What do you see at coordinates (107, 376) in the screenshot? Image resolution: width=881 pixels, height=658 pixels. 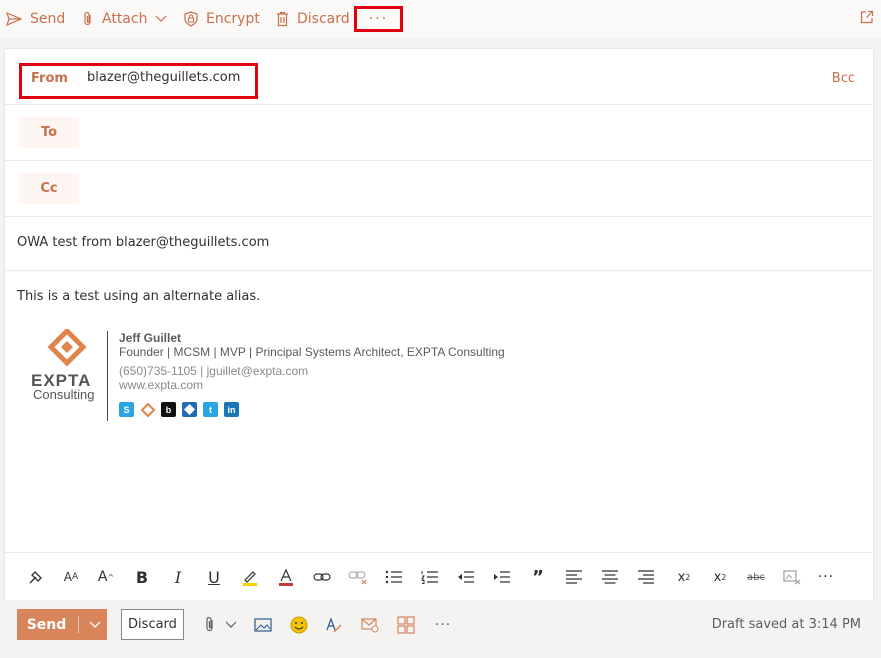 I see `signature-divider` at bounding box center [107, 376].